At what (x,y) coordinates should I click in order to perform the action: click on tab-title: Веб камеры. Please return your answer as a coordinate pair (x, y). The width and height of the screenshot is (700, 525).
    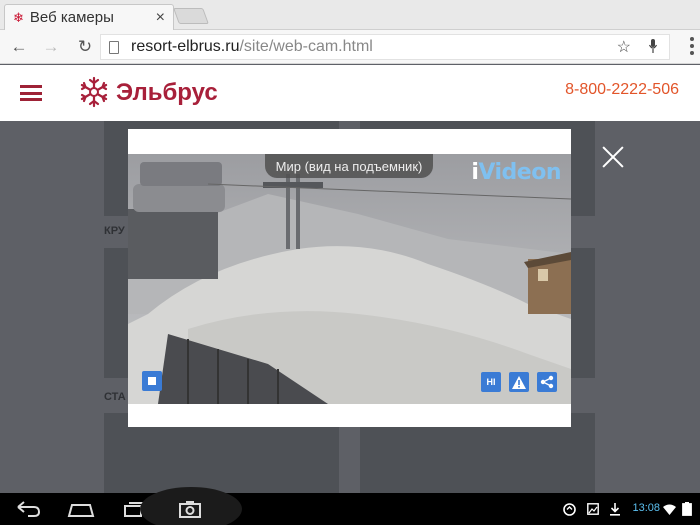
    Looking at the image, I should click on (71, 17).